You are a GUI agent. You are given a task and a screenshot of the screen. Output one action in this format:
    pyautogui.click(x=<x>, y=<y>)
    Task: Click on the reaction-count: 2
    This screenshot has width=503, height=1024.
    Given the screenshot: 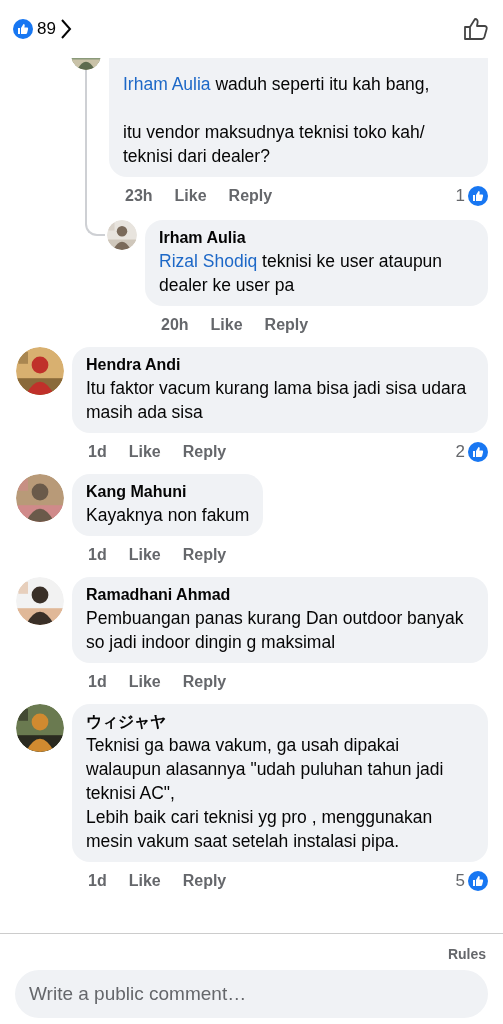 What is the action you would take?
    pyautogui.click(x=460, y=452)
    